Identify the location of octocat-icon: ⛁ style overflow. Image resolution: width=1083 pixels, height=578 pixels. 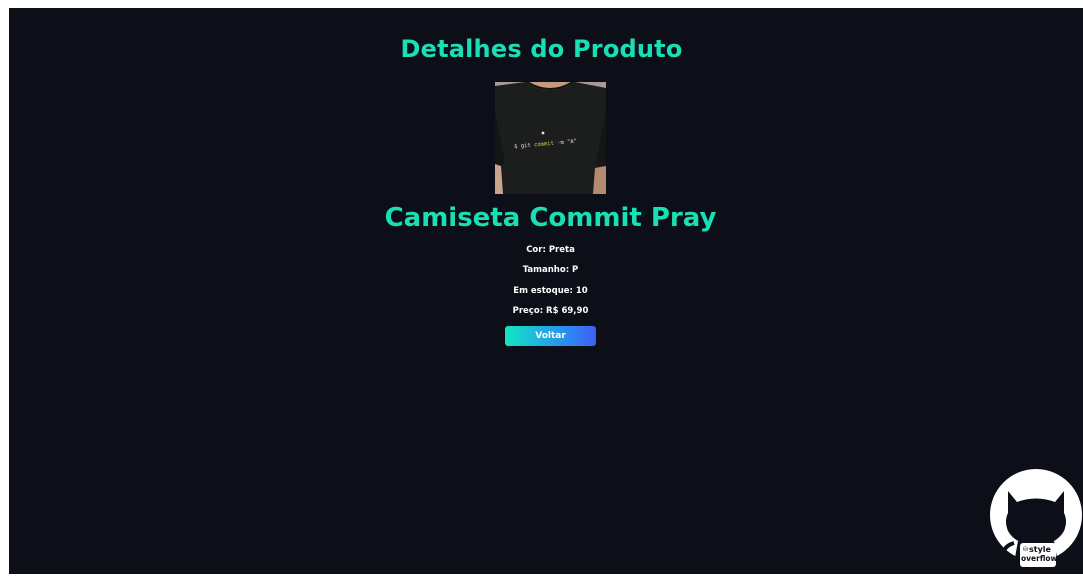
(1036, 521).